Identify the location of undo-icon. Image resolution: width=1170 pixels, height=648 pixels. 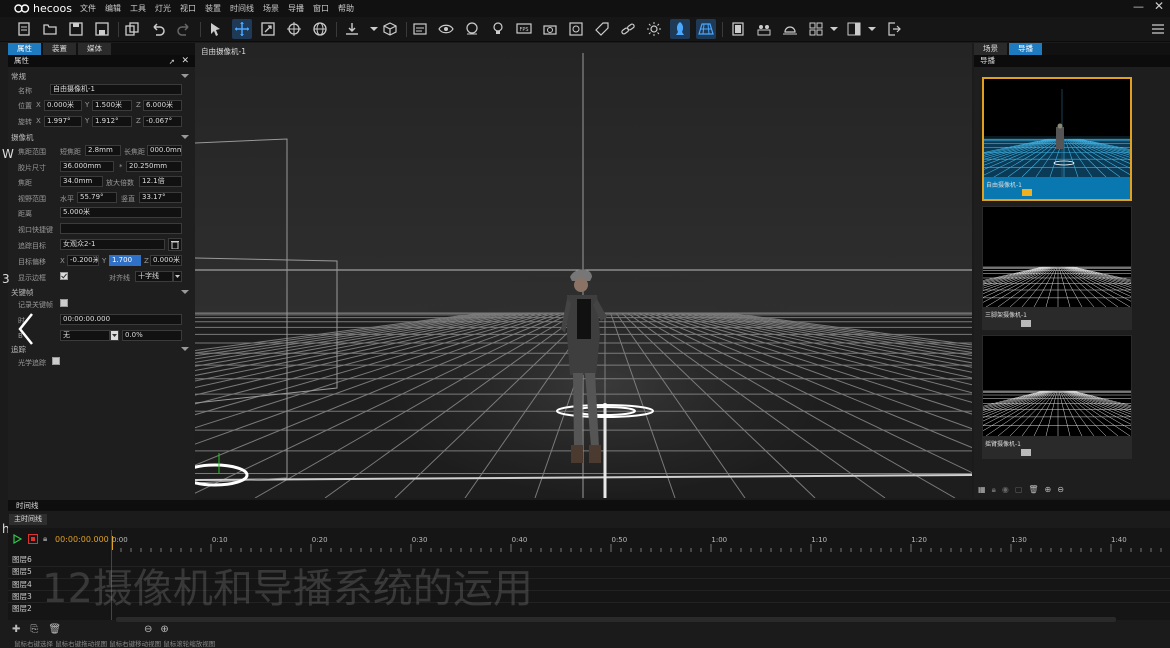
(158, 29).